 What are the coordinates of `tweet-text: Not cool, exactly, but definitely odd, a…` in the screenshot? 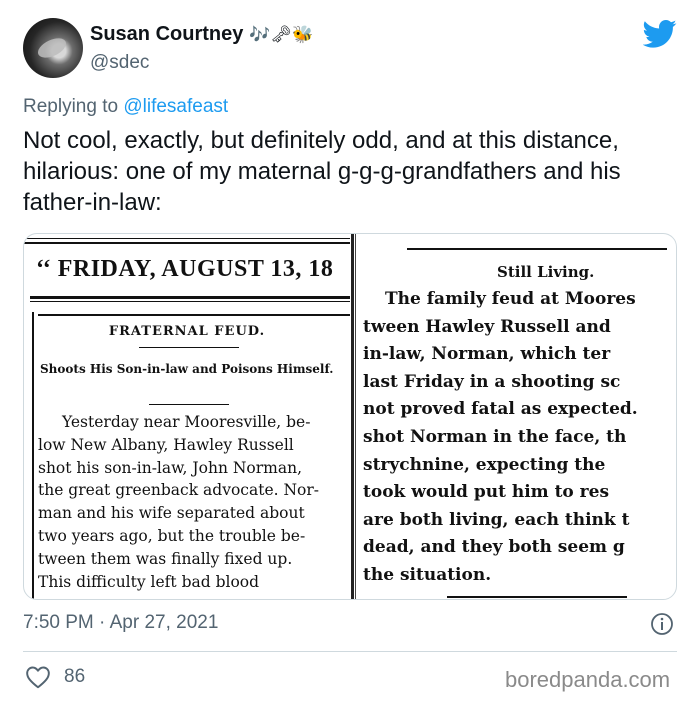 It's located at (322, 171).